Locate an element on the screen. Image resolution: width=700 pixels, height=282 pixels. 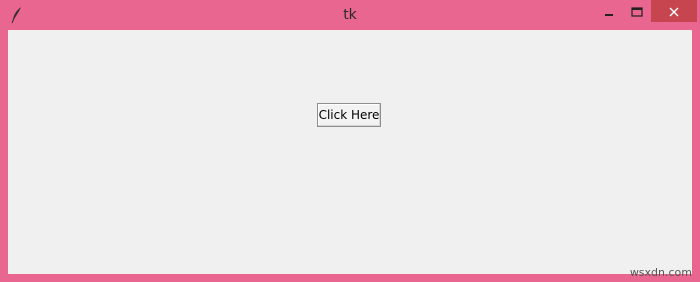
maximize-icon is located at coordinates (637, 11).